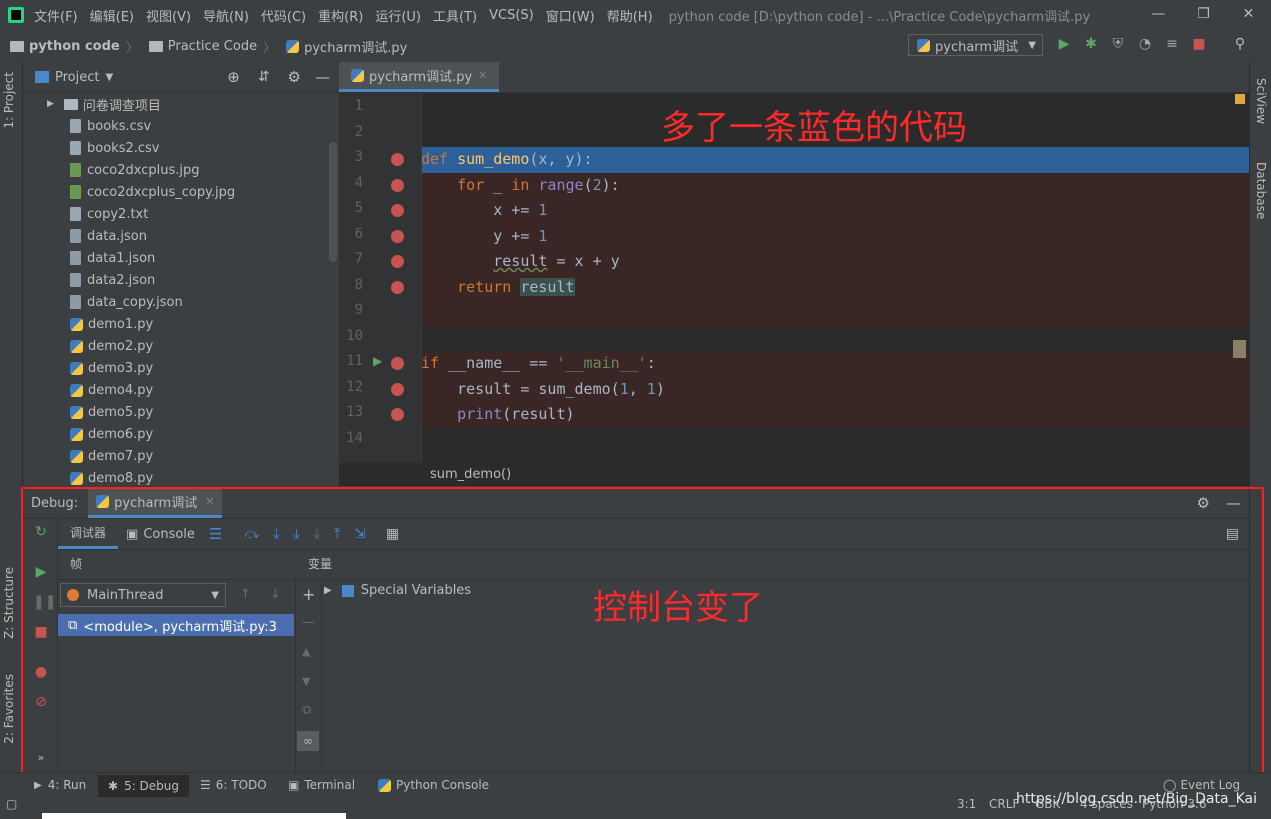  What do you see at coordinates (41, 672) in the screenshot?
I see `view-breakpoints-icon: ●` at bounding box center [41, 672].